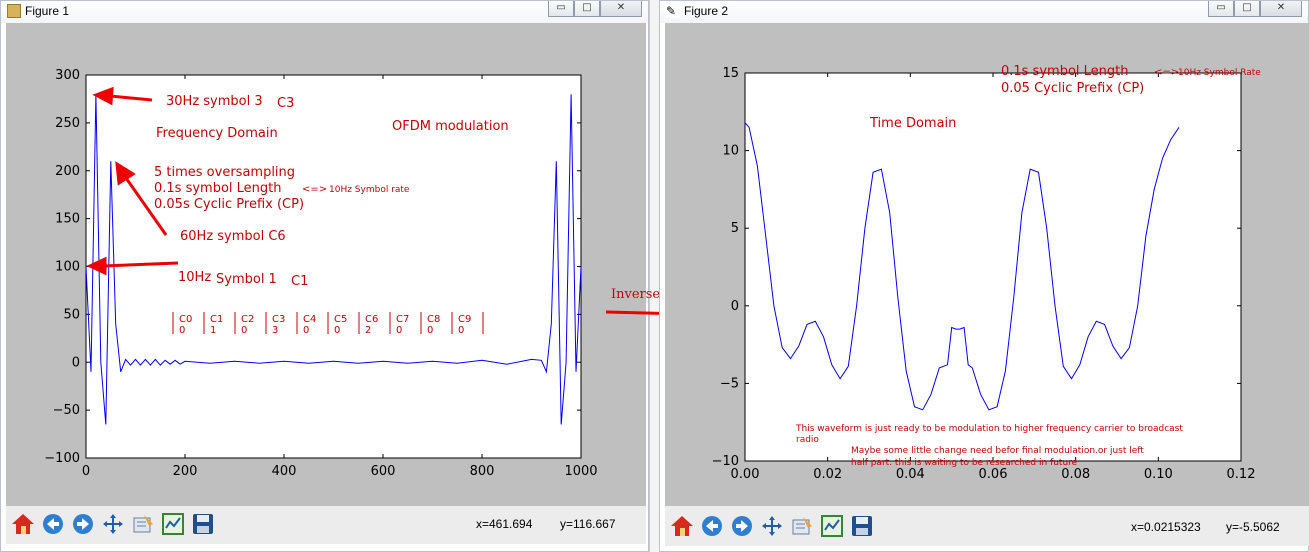 Image resolution: width=1309 pixels, height=552 pixels. Describe the element at coordinates (66, 410) in the screenshot. I see `fig1-ytick-label: −50` at that location.